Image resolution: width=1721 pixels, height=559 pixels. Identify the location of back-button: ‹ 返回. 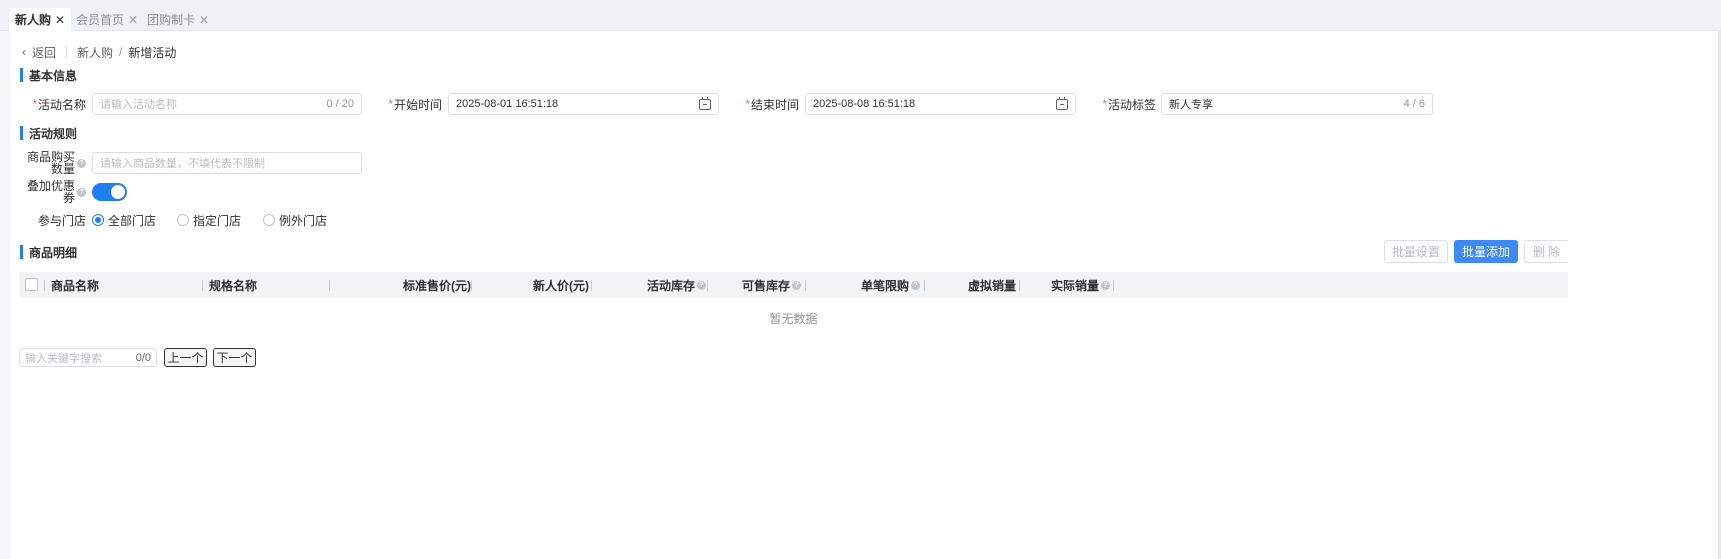
(39, 52).